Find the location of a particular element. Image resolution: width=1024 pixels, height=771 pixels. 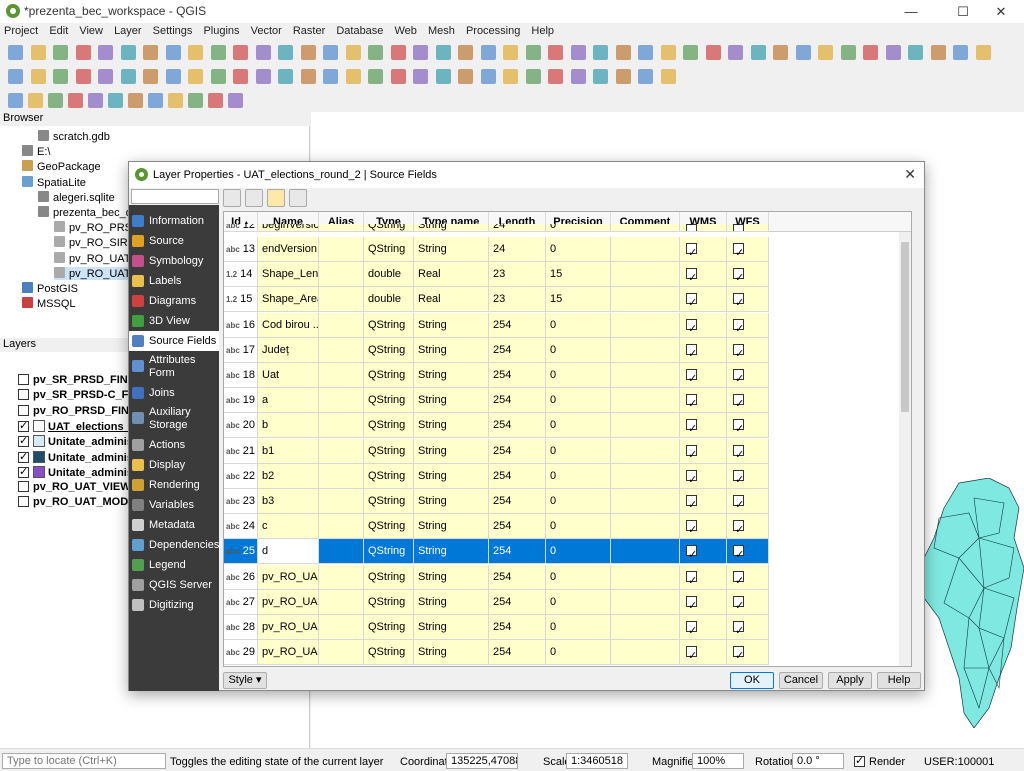

cell-id: abc 26 is located at coordinates (241, 577).